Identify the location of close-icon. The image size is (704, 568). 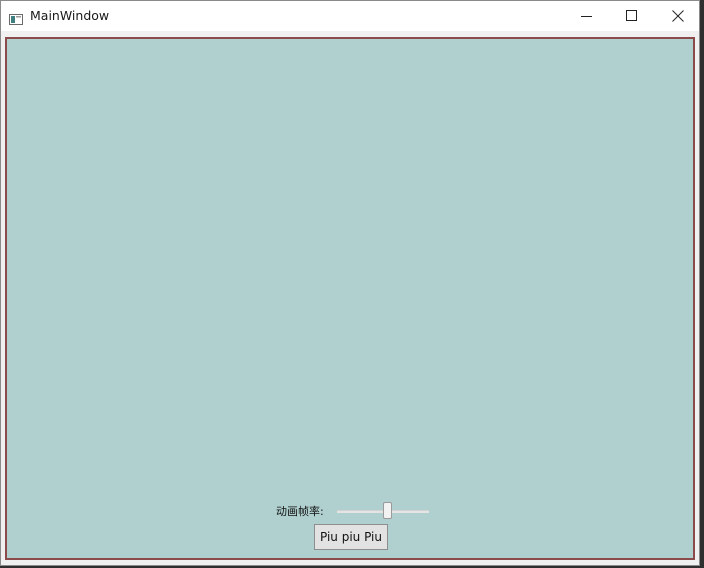
(678, 16).